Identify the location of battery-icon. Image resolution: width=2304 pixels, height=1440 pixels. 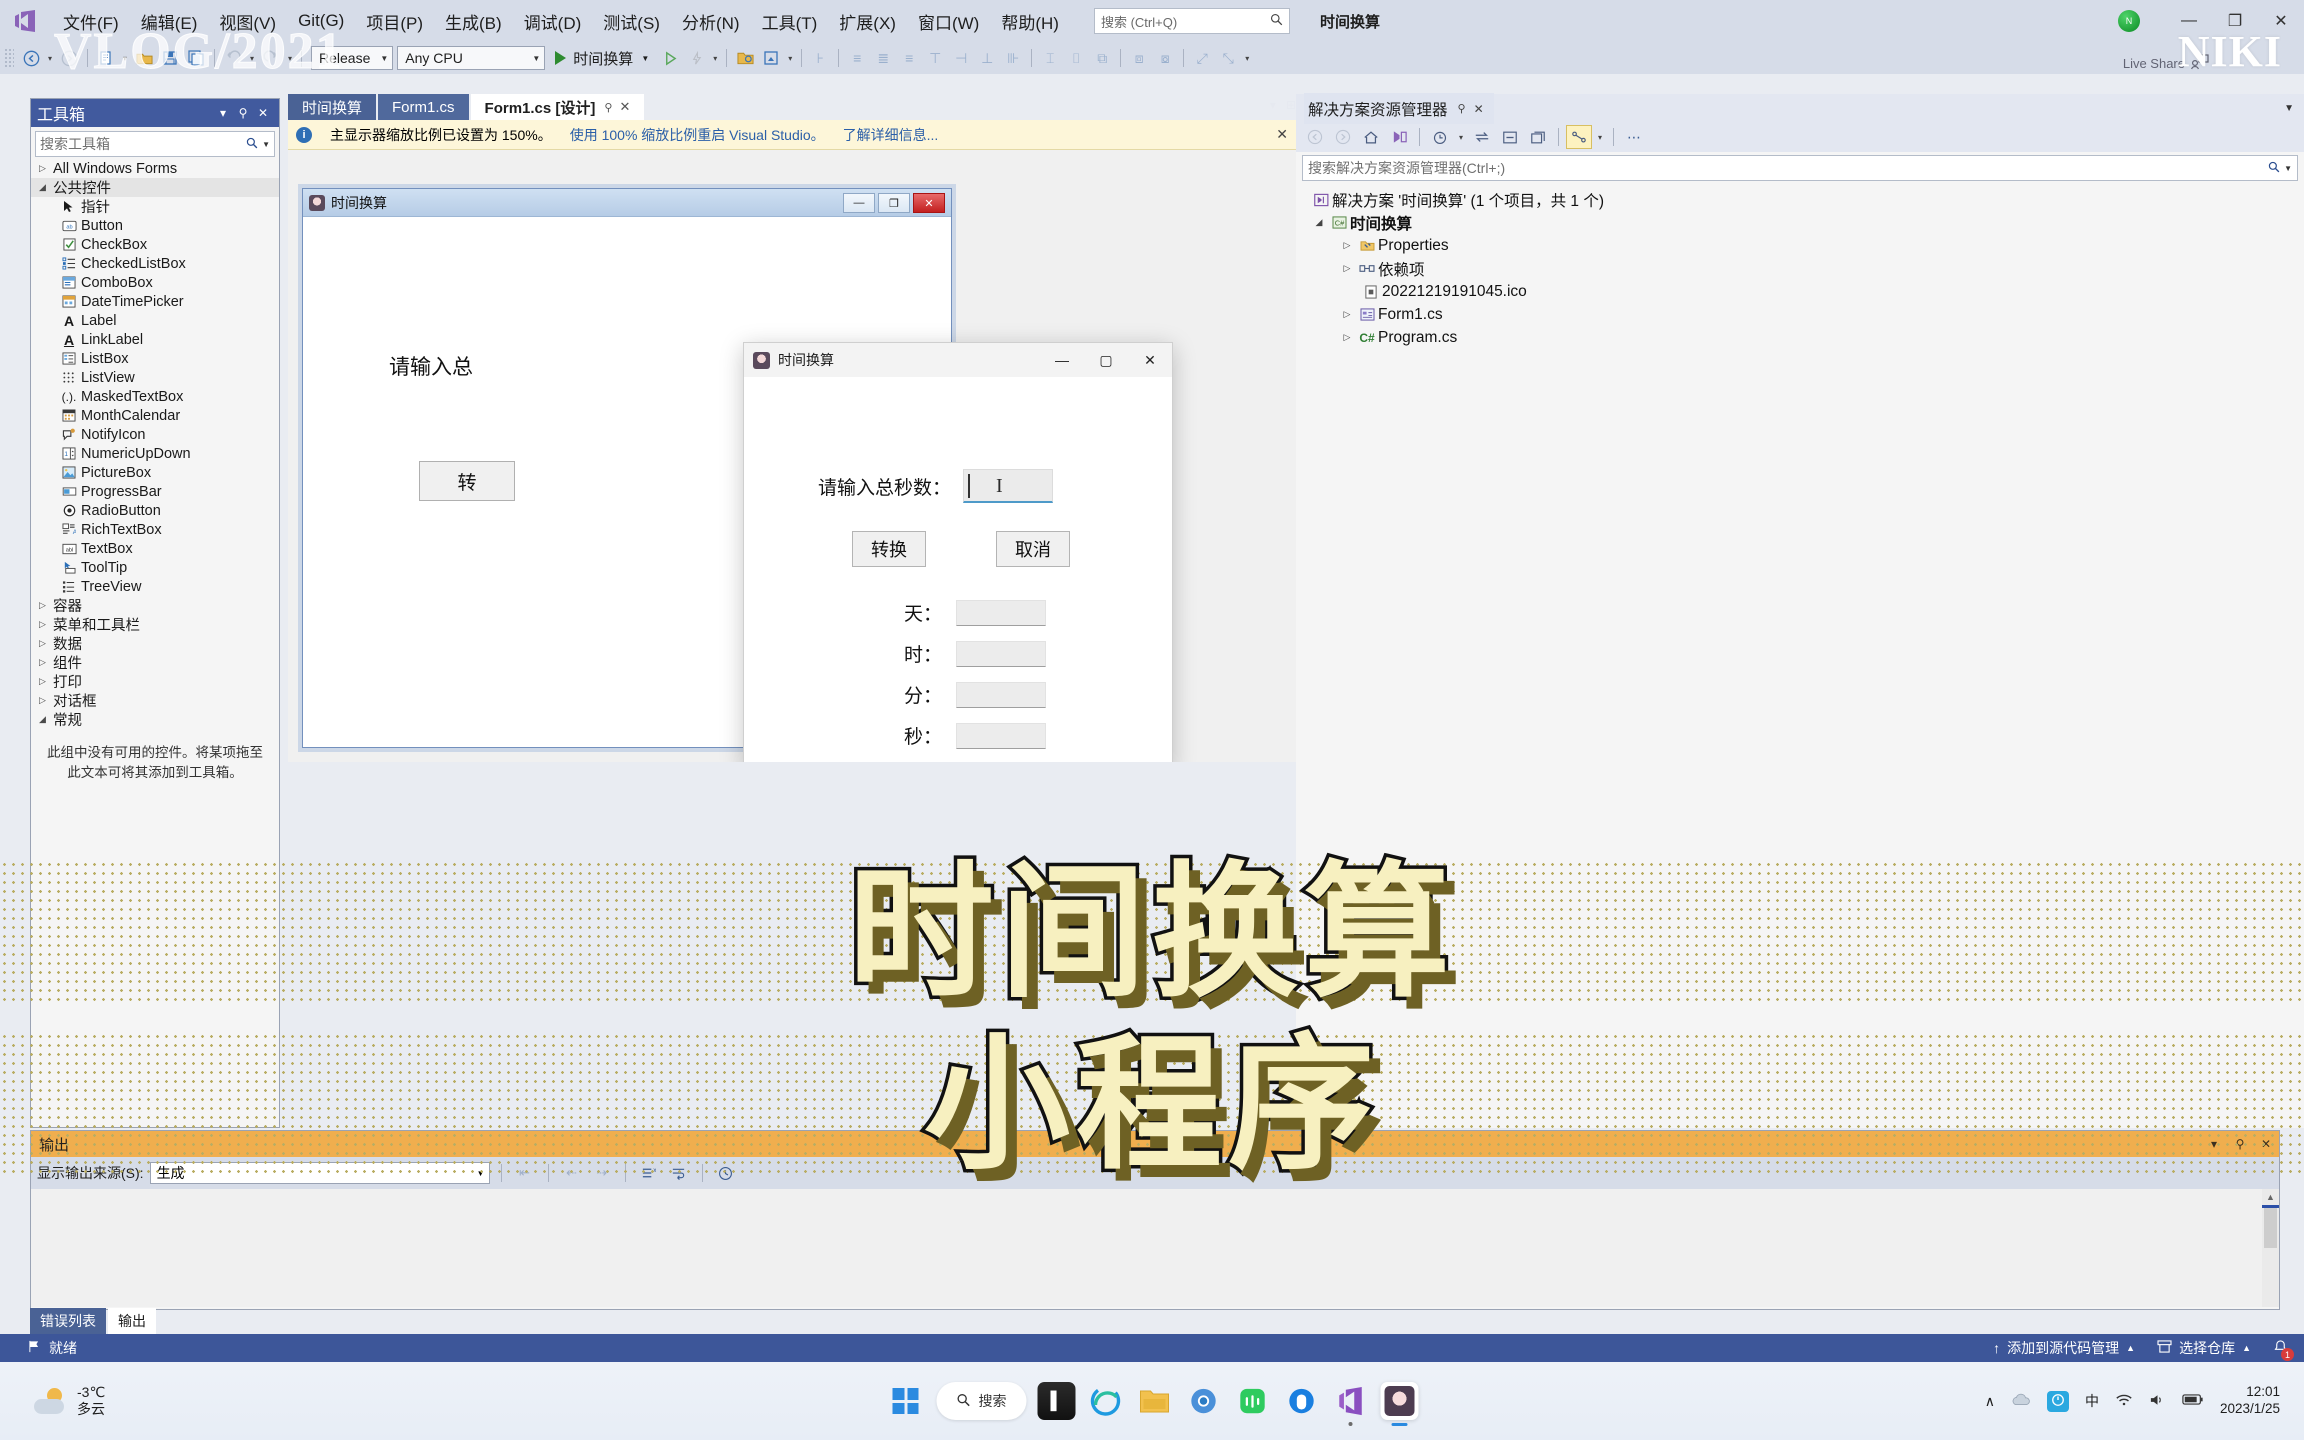
(2193, 1401).